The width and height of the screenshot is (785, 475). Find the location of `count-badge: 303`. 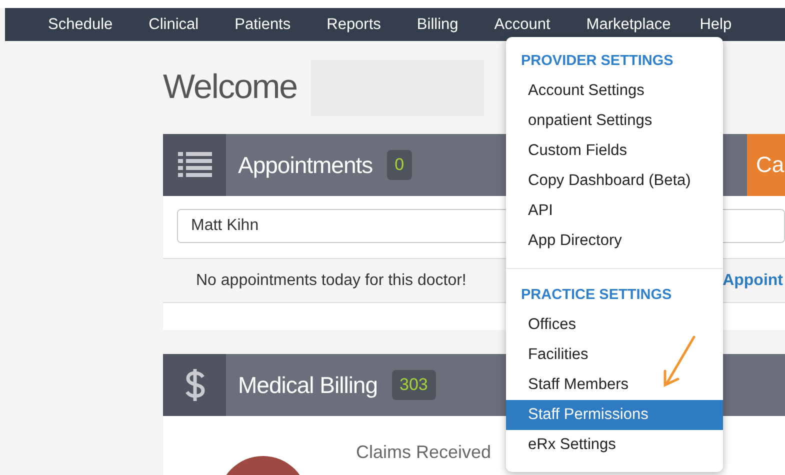

count-badge: 303 is located at coordinates (414, 385).